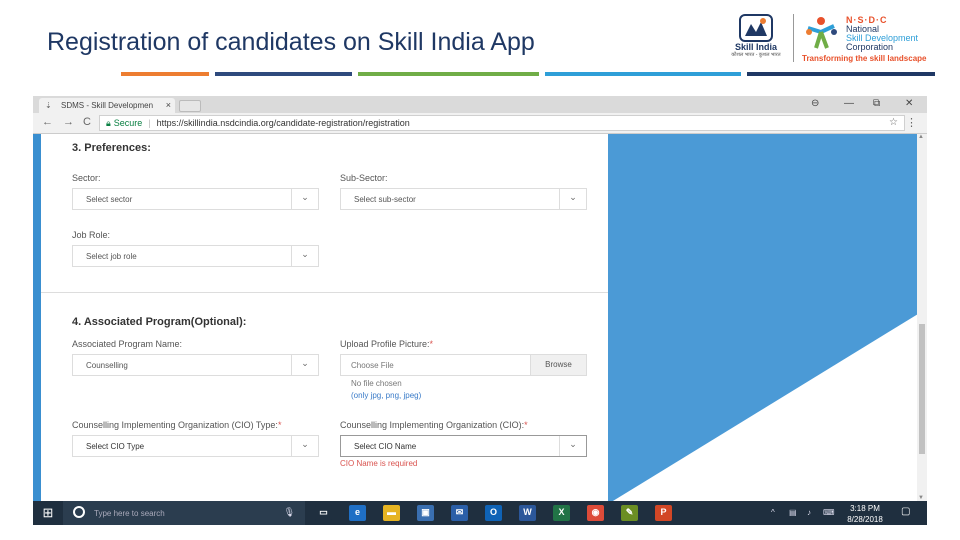 The width and height of the screenshot is (960, 540). I want to click on powerpoint-icon: P, so click(663, 513).